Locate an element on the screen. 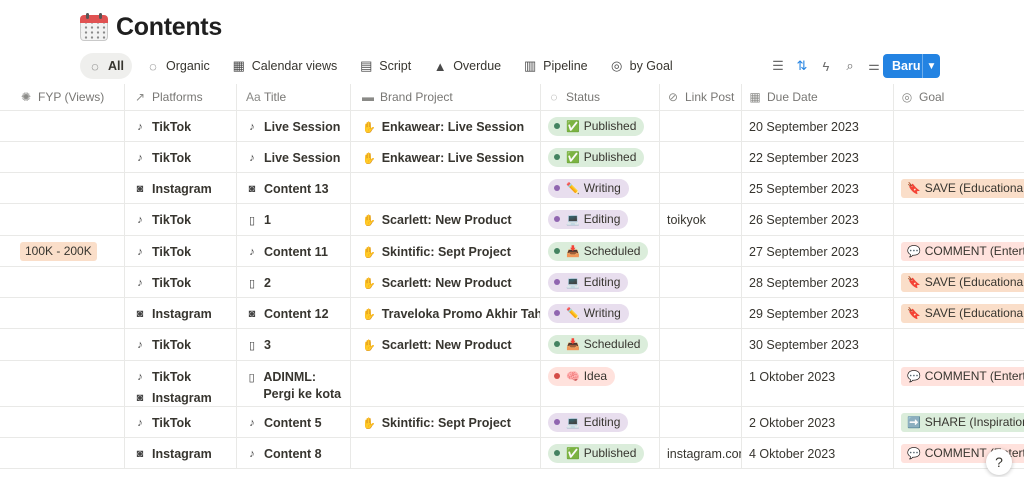 The width and height of the screenshot is (1024, 477). cell-platforms: ♪ TikTok ◙ Instagram is located at coordinates (180, 383).